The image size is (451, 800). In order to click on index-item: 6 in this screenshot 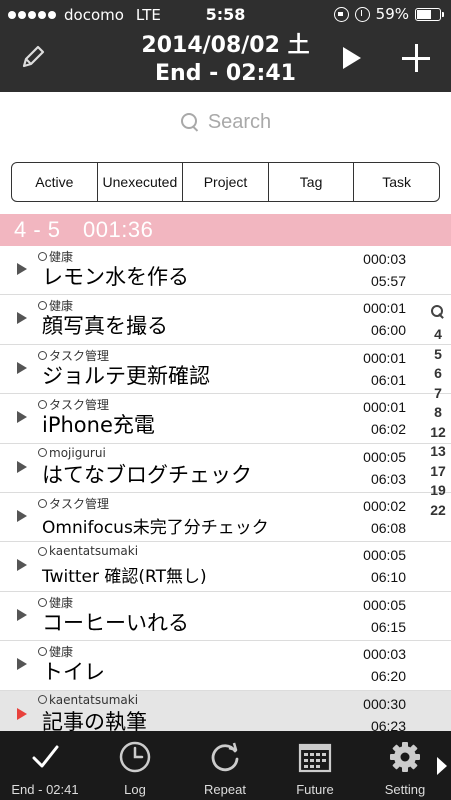, I will do `click(438, 374)`.